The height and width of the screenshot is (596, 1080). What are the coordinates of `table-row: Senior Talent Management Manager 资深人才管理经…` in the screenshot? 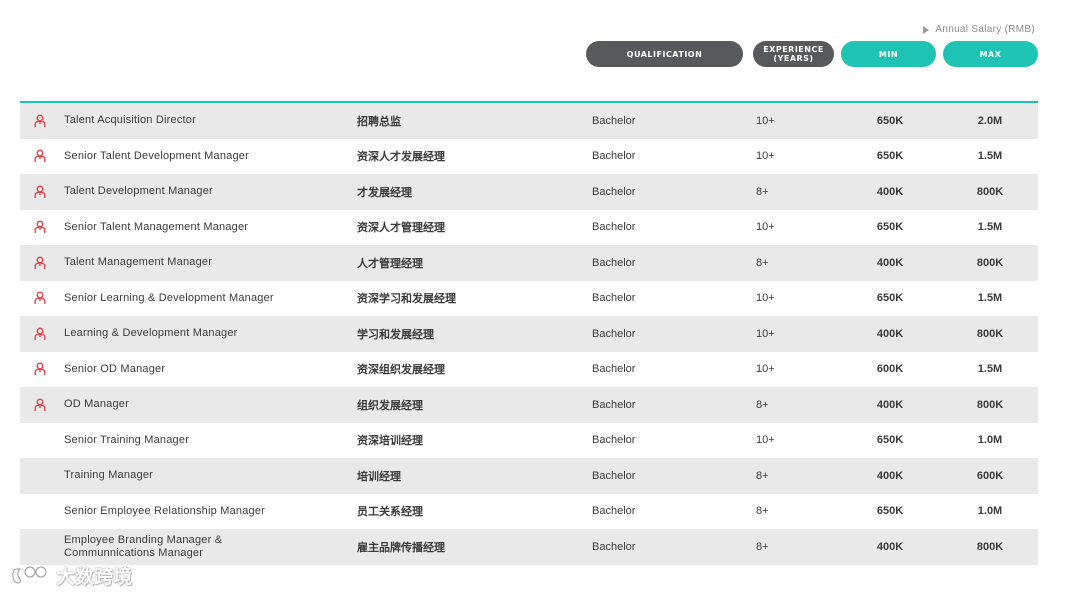 It's located at (529, 228).